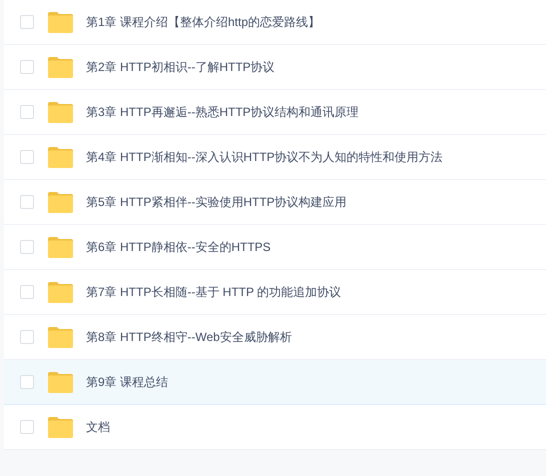  I want to click on folder-row: 第9章 课程总结, so click(275, 382).